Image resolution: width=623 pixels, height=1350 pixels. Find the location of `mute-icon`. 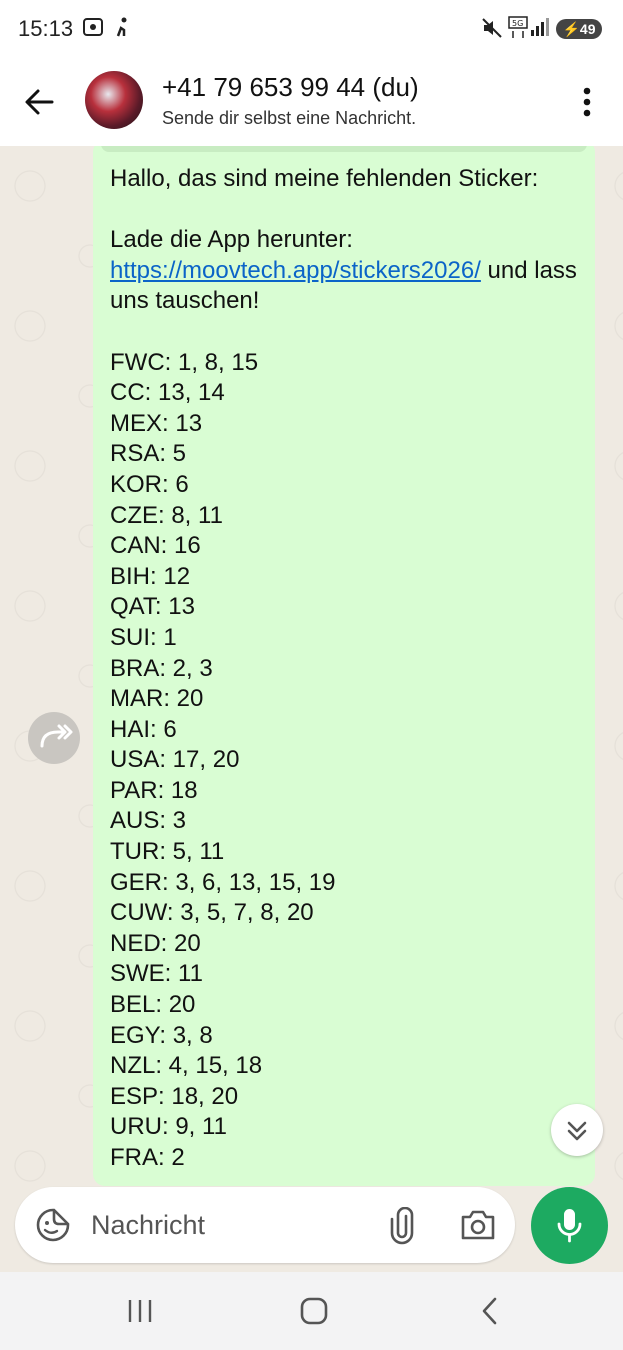

mute-icon is located at coordinates (492, 31).